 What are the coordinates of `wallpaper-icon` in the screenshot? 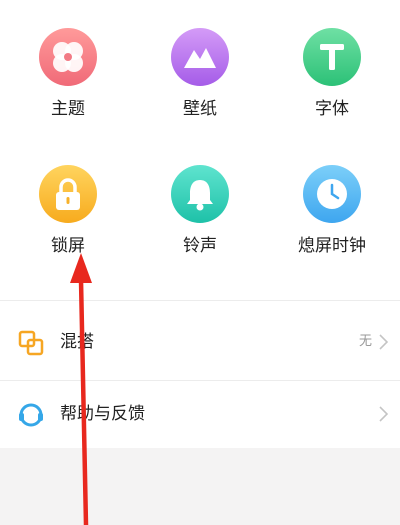 It's located at (200, 57).